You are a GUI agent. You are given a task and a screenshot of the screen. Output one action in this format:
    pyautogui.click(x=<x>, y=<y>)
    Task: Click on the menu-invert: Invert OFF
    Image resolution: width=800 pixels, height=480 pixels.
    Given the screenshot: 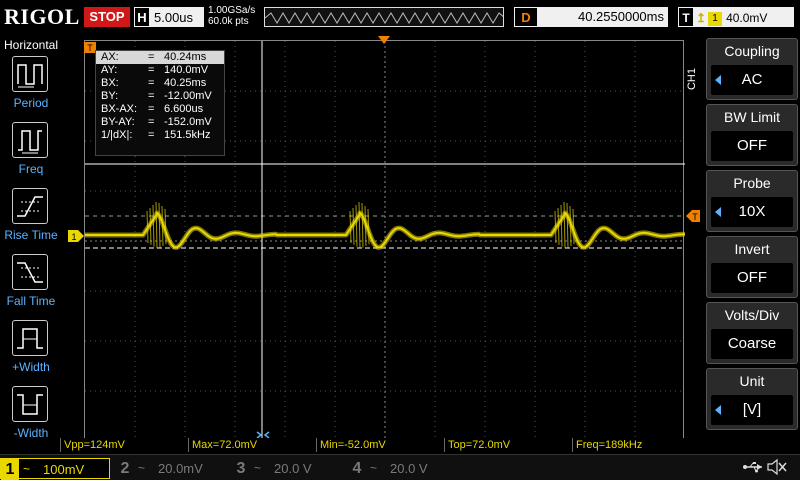 What is the action you would take?
    pyautogui.click(x=752, y=267)
    